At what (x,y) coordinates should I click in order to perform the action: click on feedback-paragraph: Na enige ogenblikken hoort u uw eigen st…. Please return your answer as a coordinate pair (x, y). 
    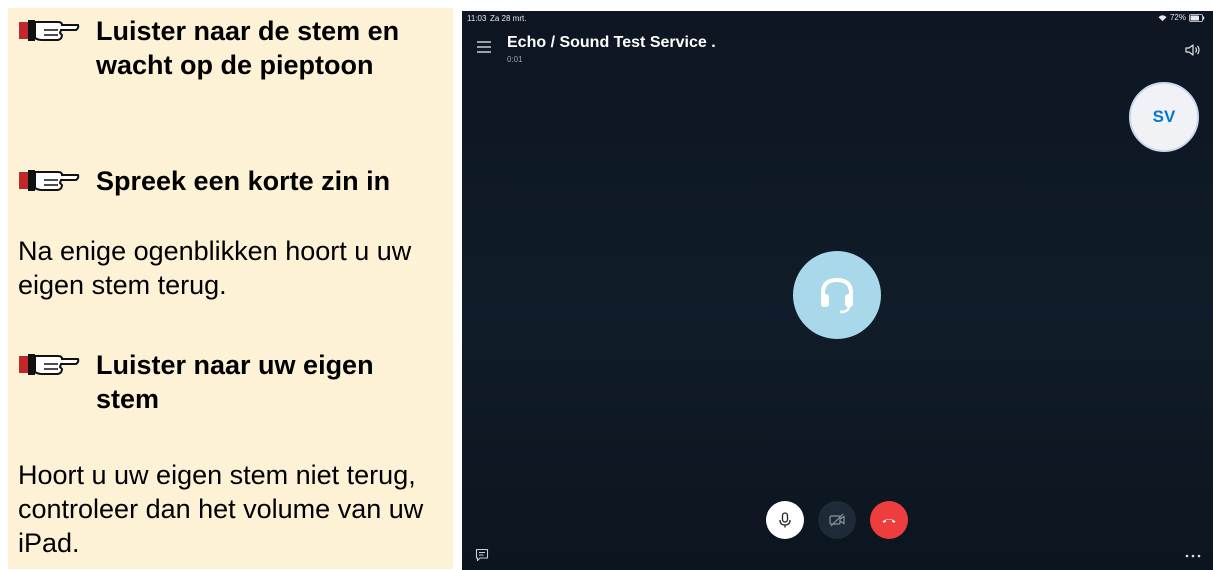
    Looking at the image, I should click on (215, 268).